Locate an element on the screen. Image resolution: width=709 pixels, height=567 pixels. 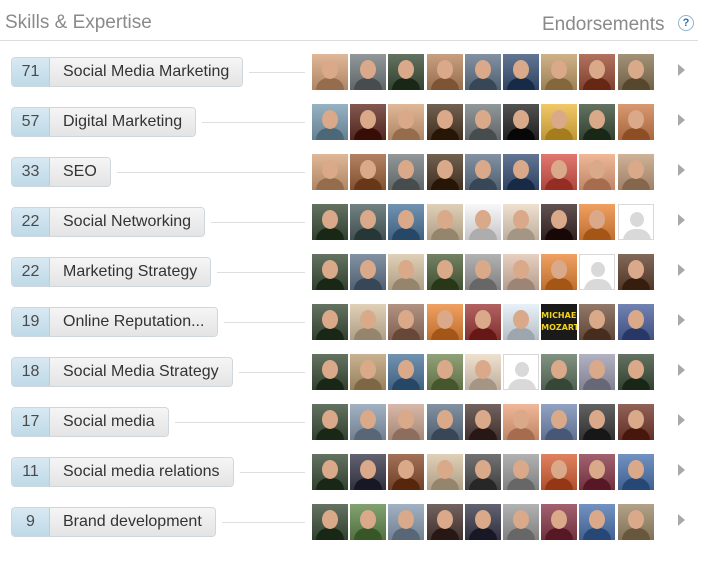
endorsement-count: 19 is located at coordinates (31, 322).